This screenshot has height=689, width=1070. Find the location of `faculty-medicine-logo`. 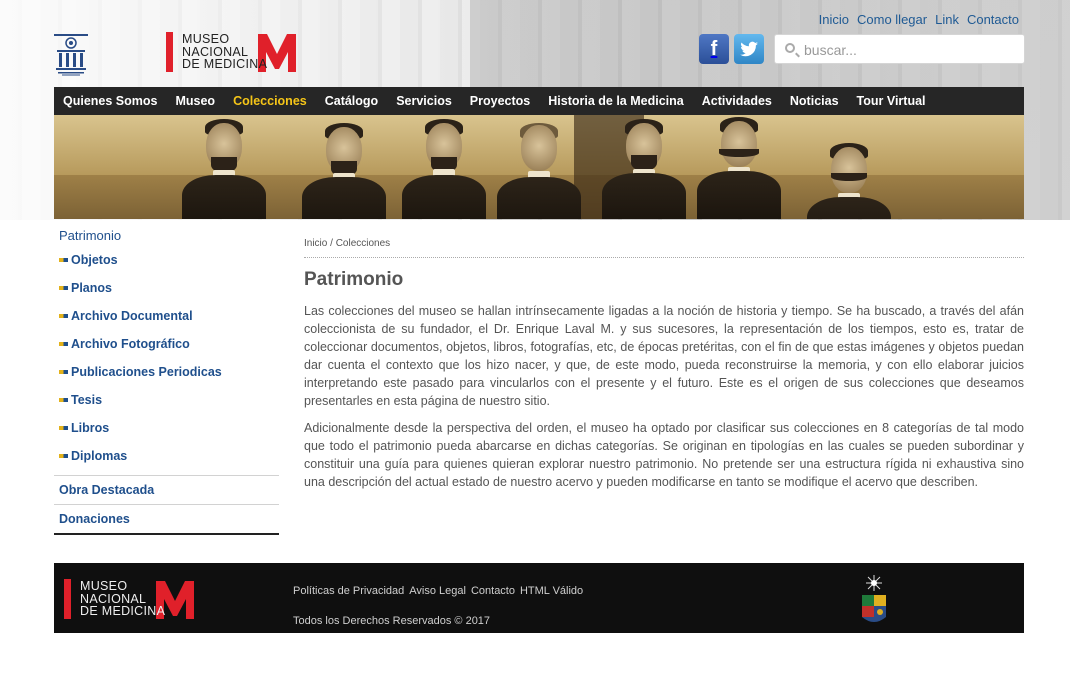

faculty-medicine-logo is located at coordinates (71, 55).